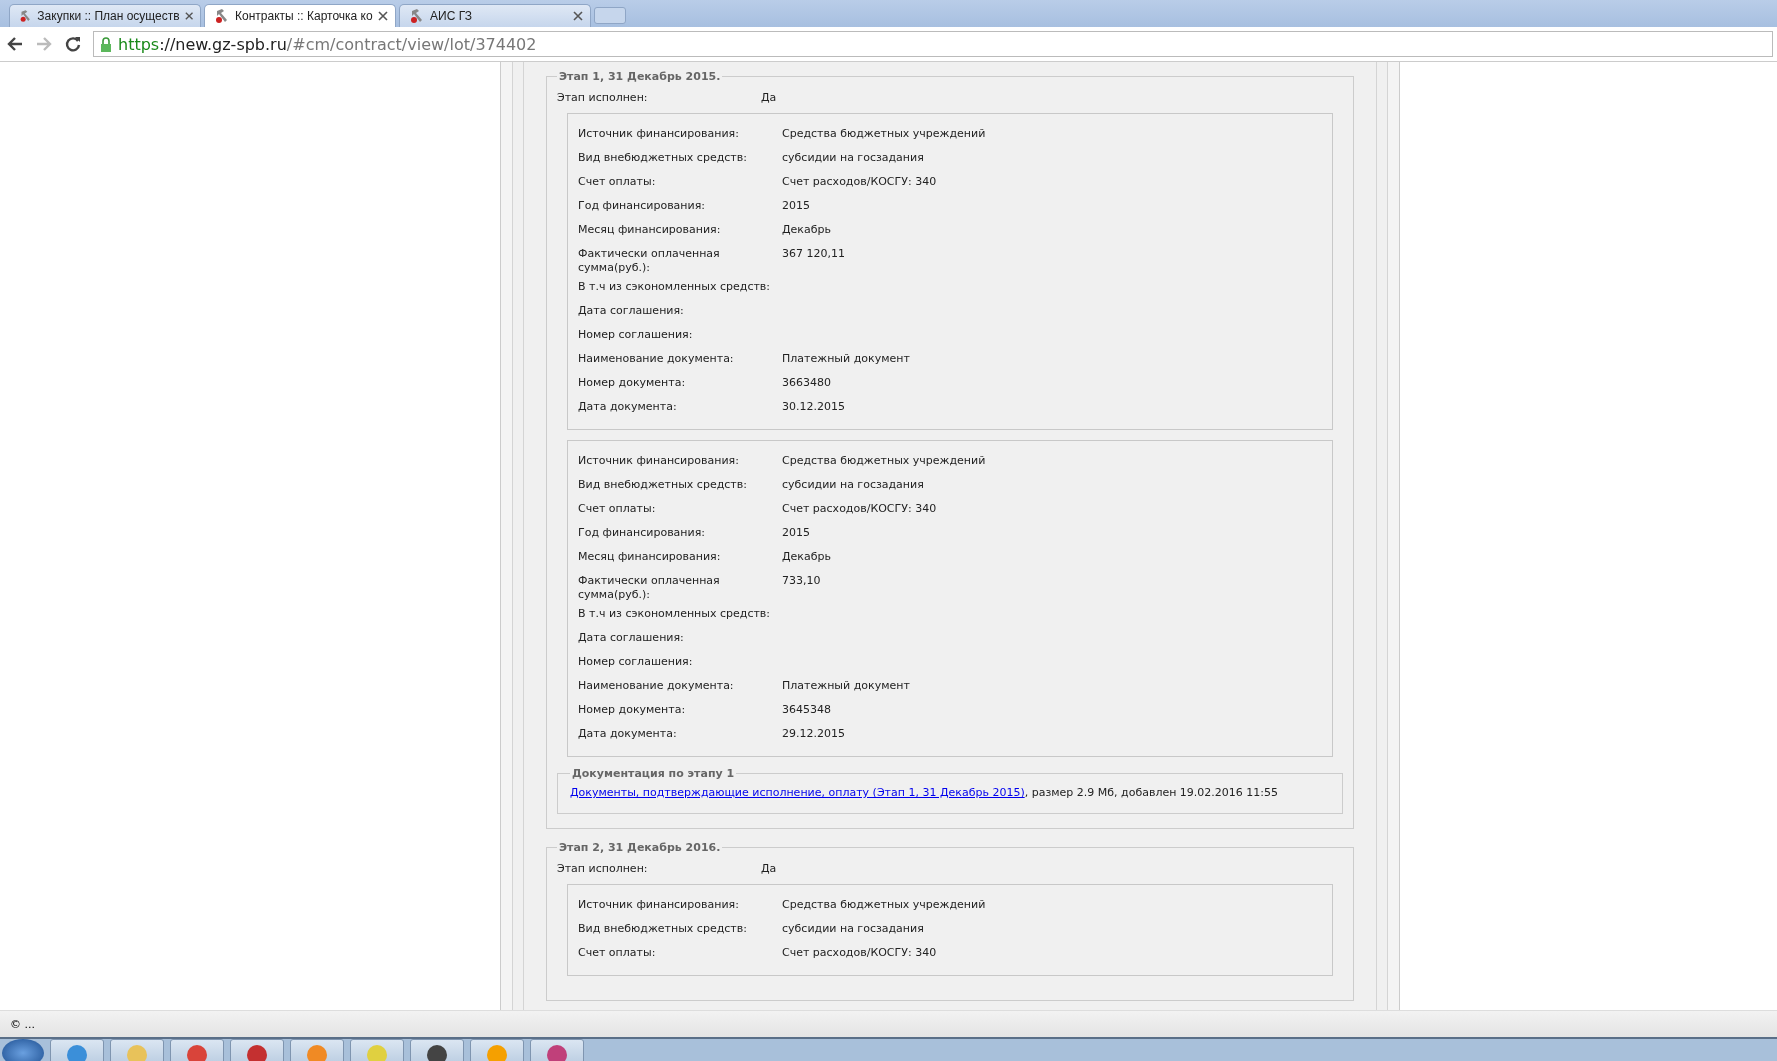 Image resolution: width=1777 pixels, height=1061 pixels. Describe the element at coordinates (813, 734) in the screenshot. I see `field-value: 29.12.2015` at that location.